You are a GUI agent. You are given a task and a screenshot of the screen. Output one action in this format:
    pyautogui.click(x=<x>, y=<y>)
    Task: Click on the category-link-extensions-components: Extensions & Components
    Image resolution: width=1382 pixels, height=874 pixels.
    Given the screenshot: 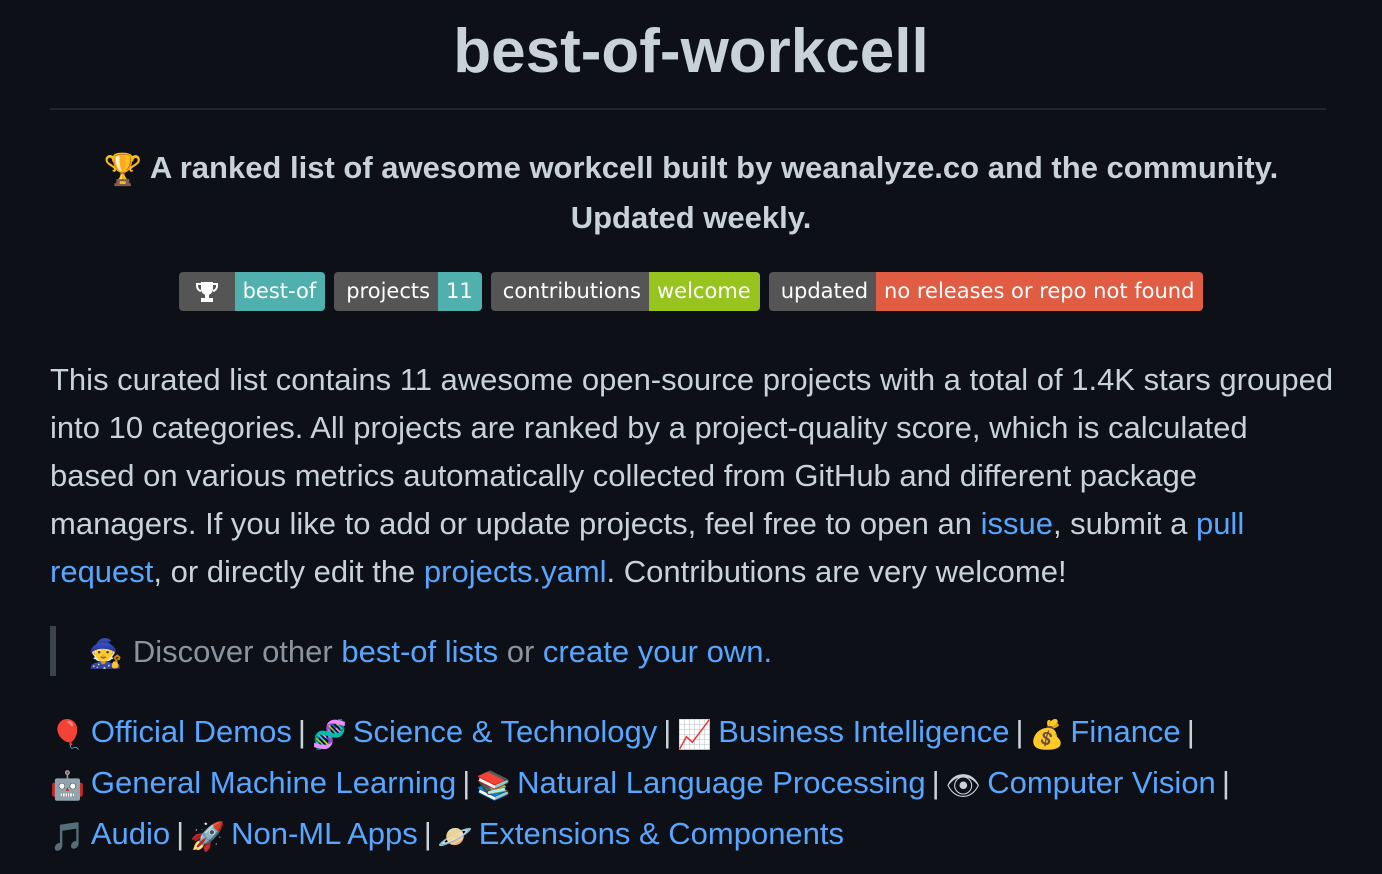 What is the action you would take?
    pyautogui.click(x=661, y=833)
    